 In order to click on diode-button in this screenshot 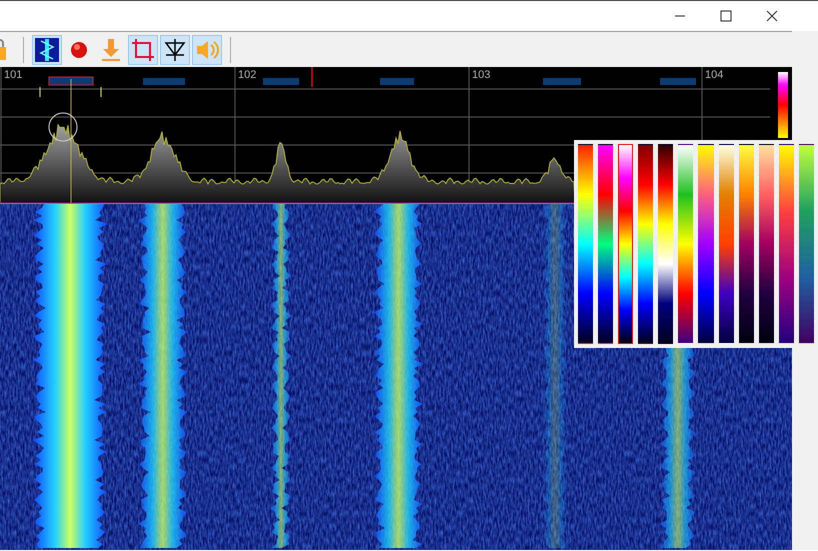, I will do `click(175, 49)`.